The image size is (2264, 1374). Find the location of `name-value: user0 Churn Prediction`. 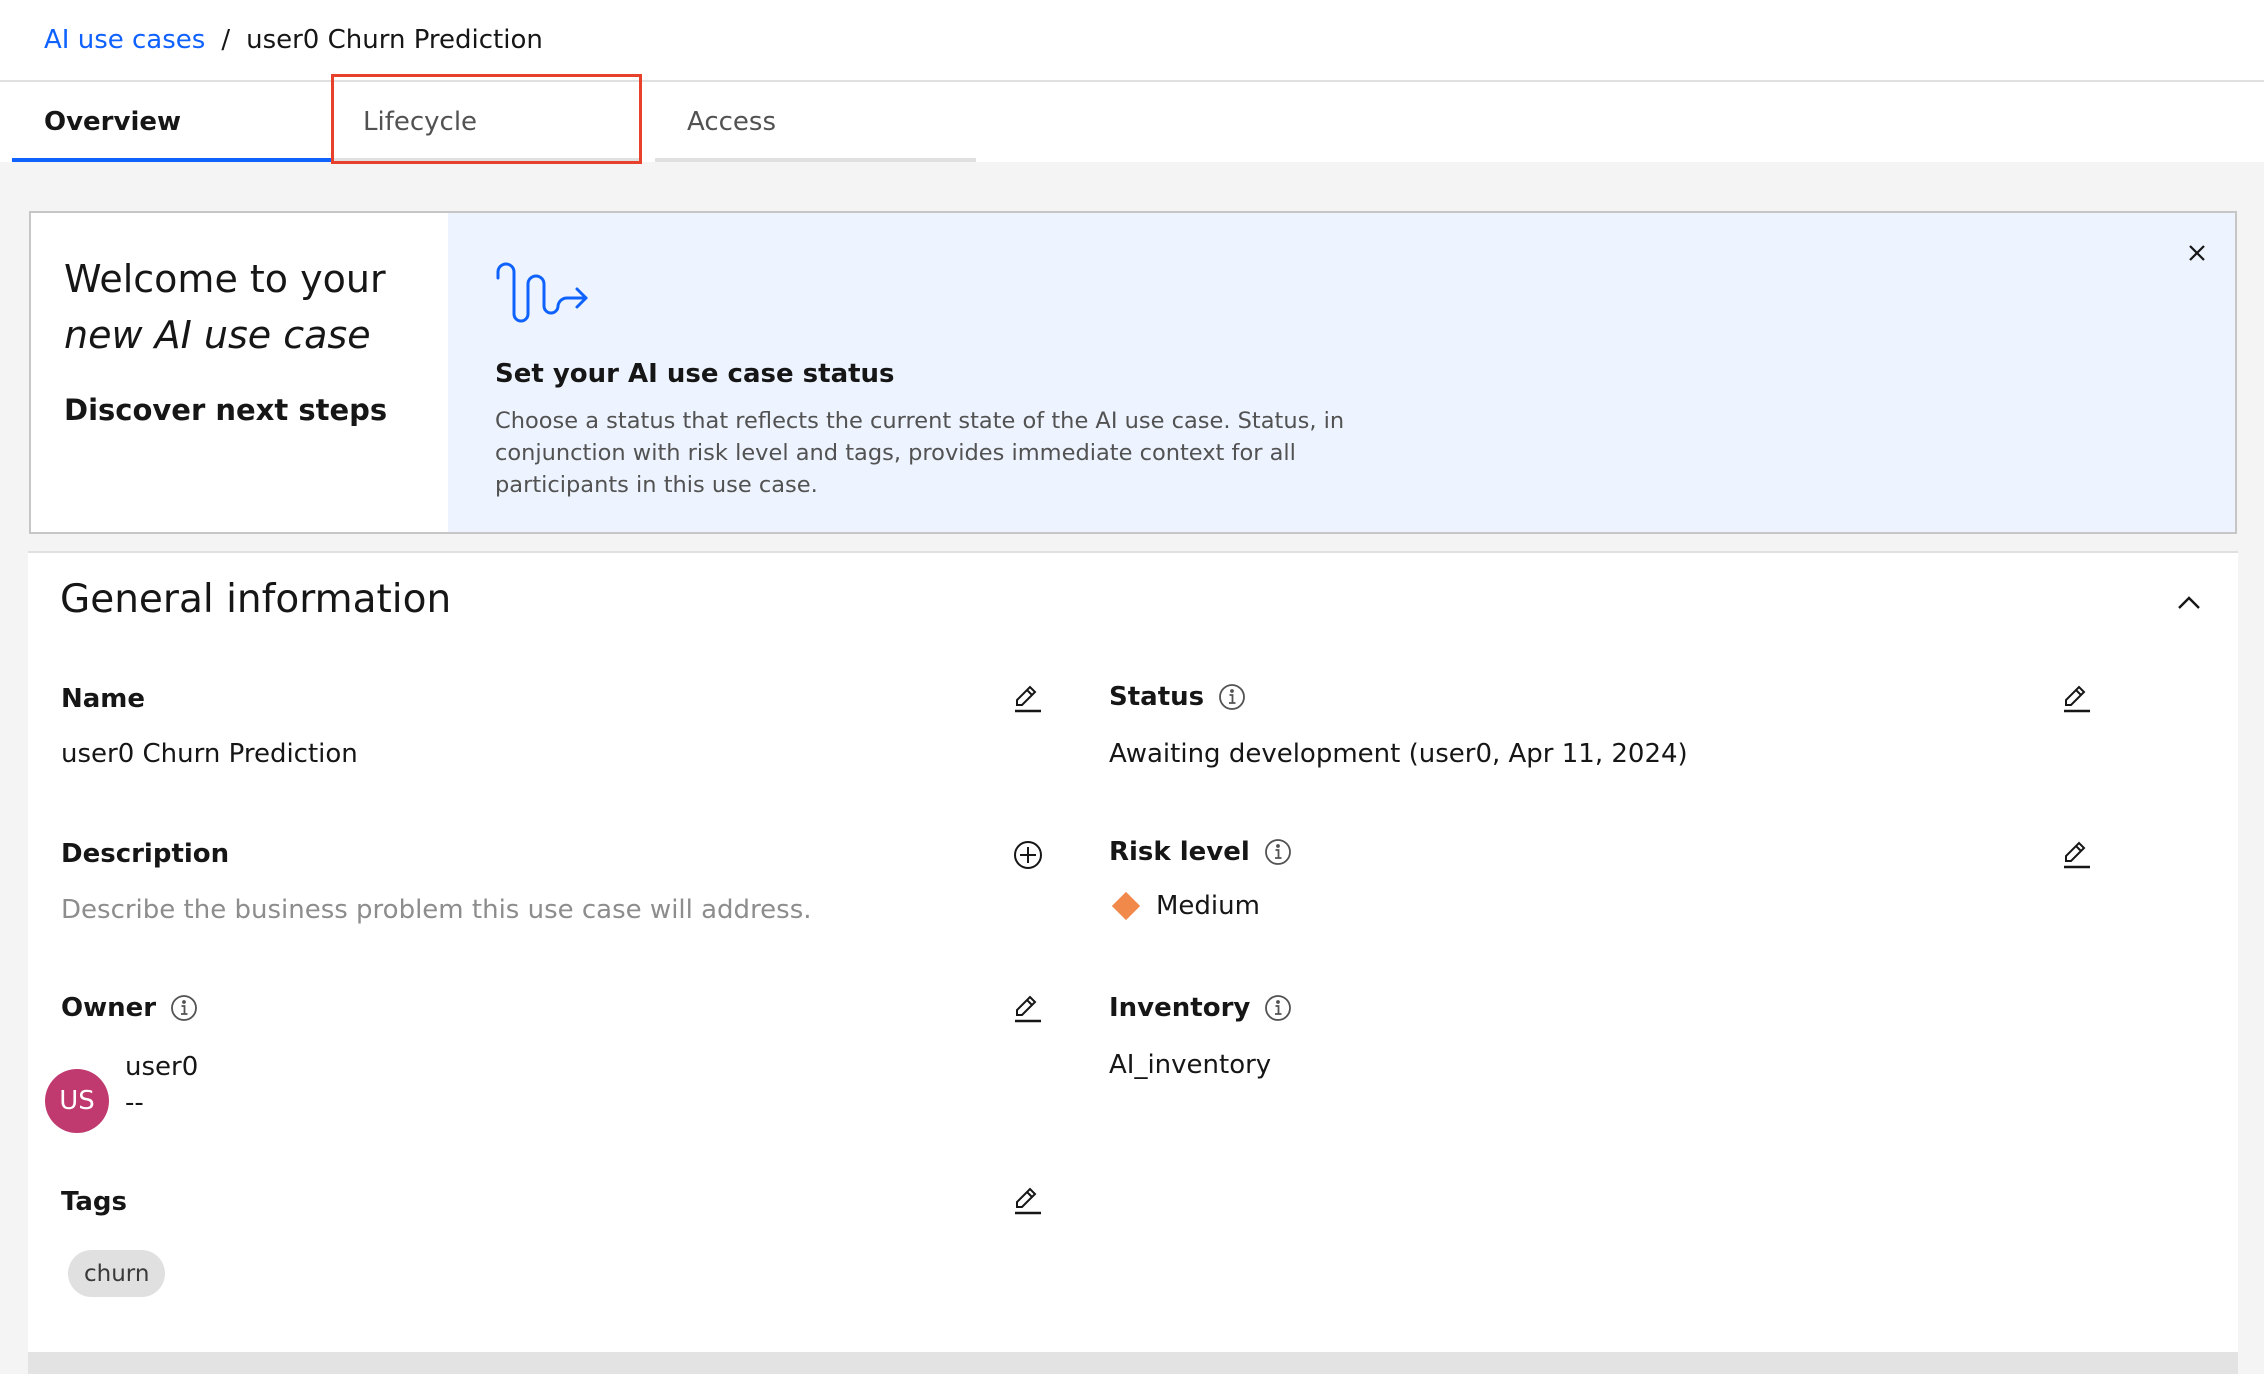

name-value: user0 Churn Prediction is located at coordinates (209, 754).